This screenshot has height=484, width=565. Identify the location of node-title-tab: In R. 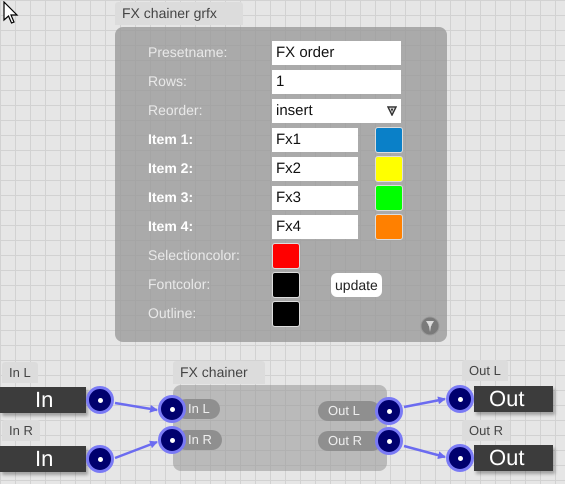
(21, 430).